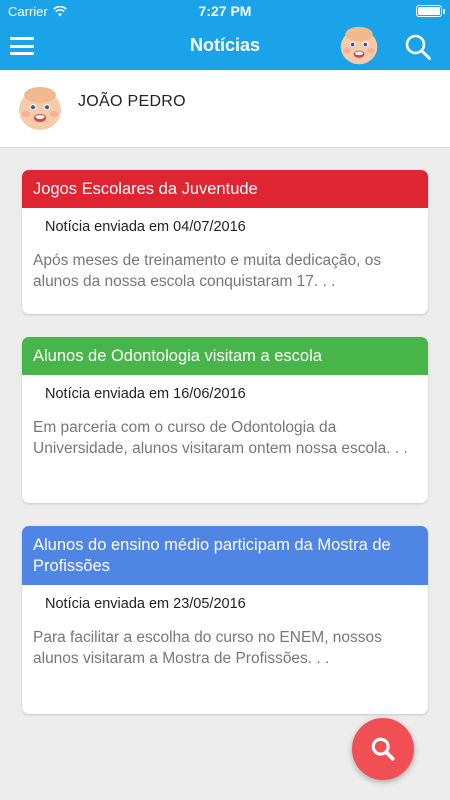 The image size is (450, 800). I want to click on status-bar: Carrier 7:27 PM, so click(225, 11).